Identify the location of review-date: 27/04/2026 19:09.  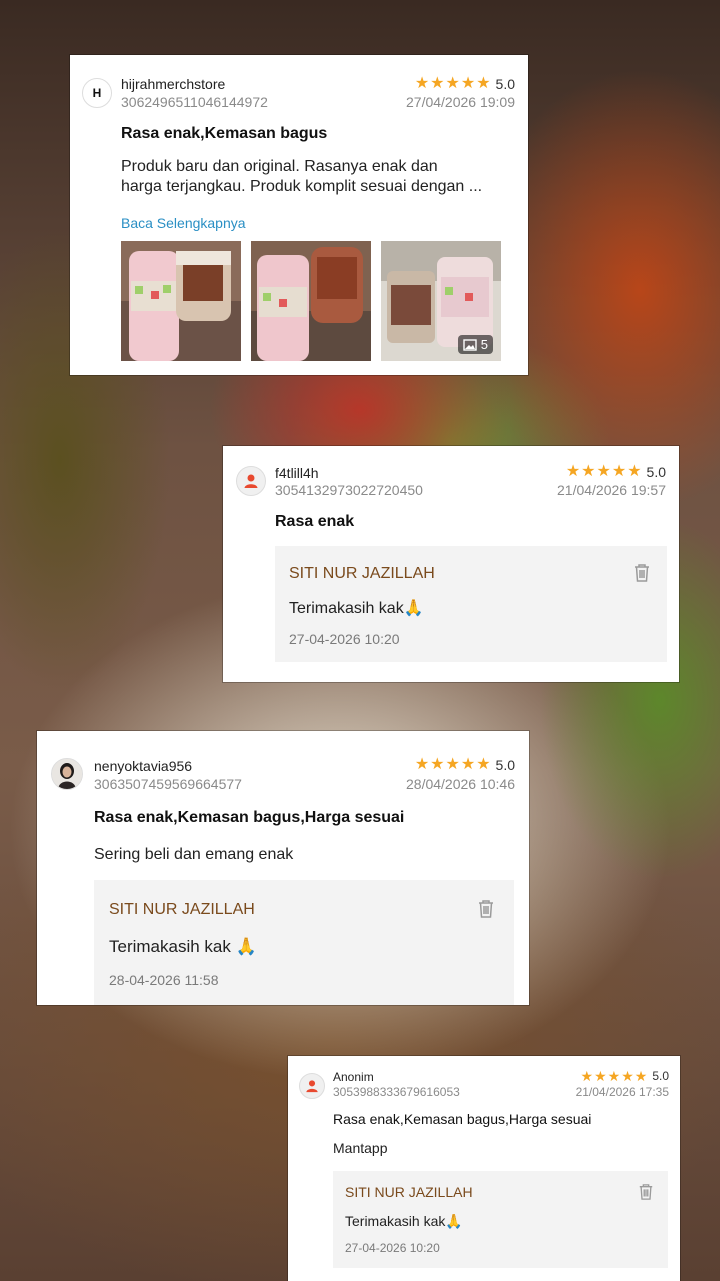
(460, 102).